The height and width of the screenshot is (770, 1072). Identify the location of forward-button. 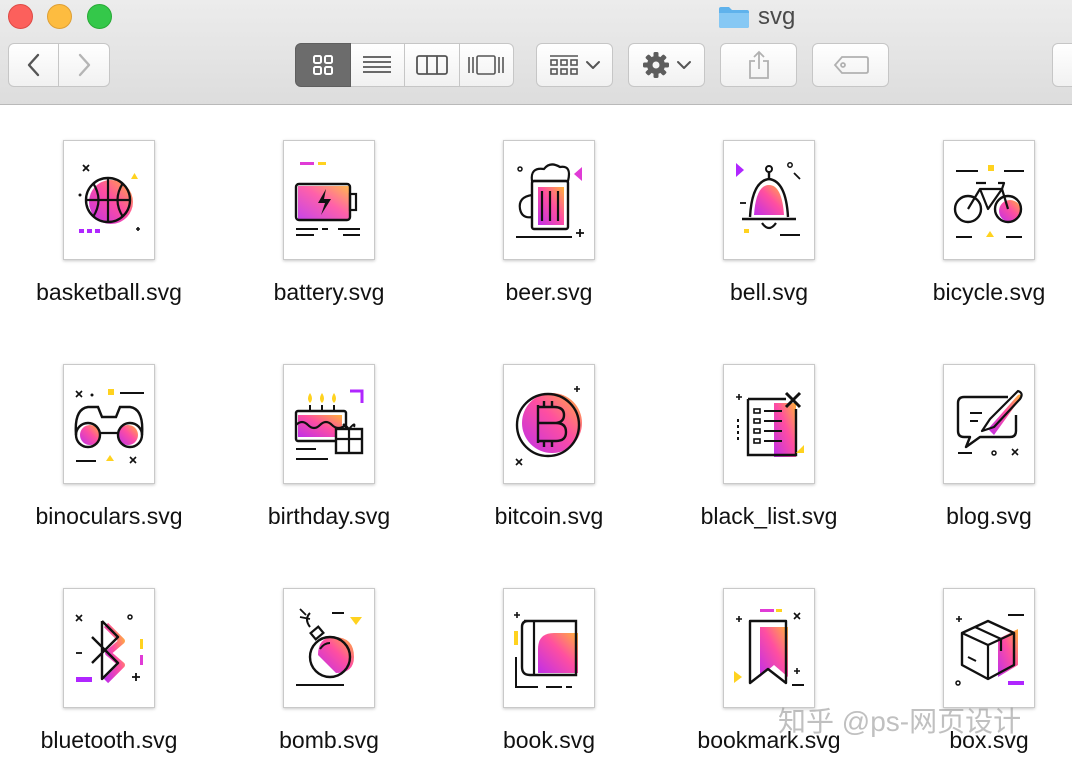
(84, 65).